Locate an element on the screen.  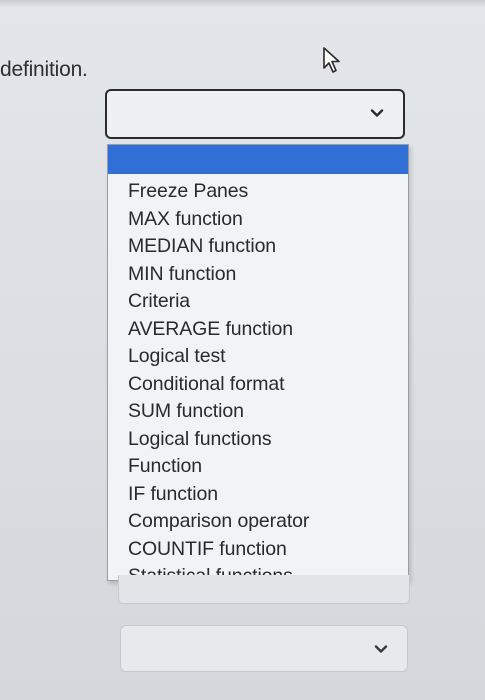
dropdown-option: SUM function is located at coordinates (218, 412).